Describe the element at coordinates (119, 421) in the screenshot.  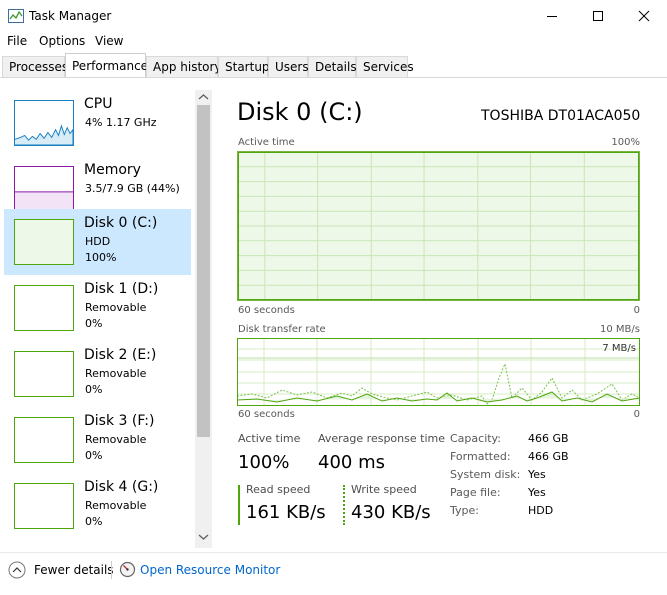
I see `sidebar-item-title: Disk 3 (F:)` at that location.